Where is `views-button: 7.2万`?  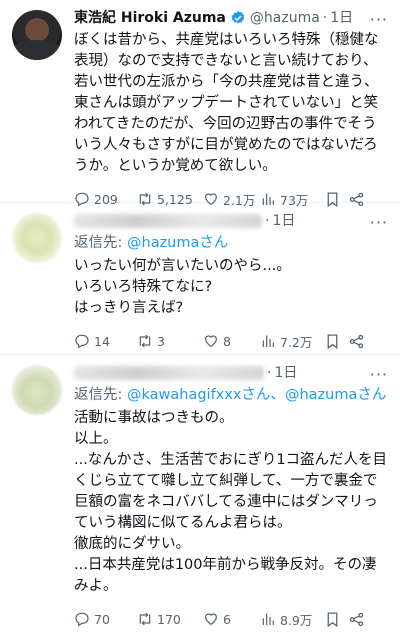 views-button: 7.2万 is located at coordinates (292, 341).